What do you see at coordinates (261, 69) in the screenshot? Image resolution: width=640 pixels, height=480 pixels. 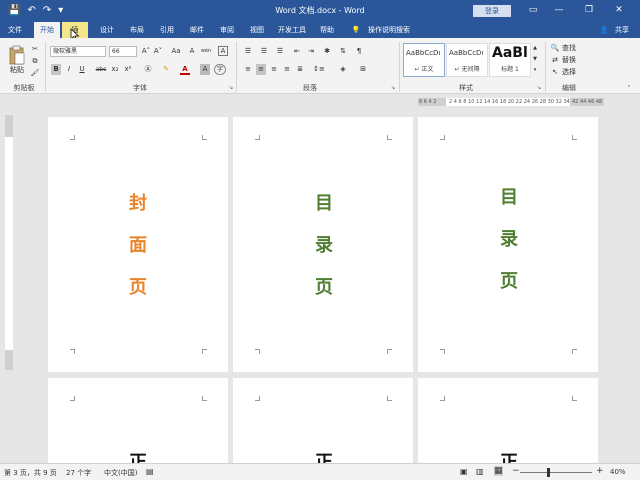 I see `align-center-icon: ≡` at bounding box center [261, 69].